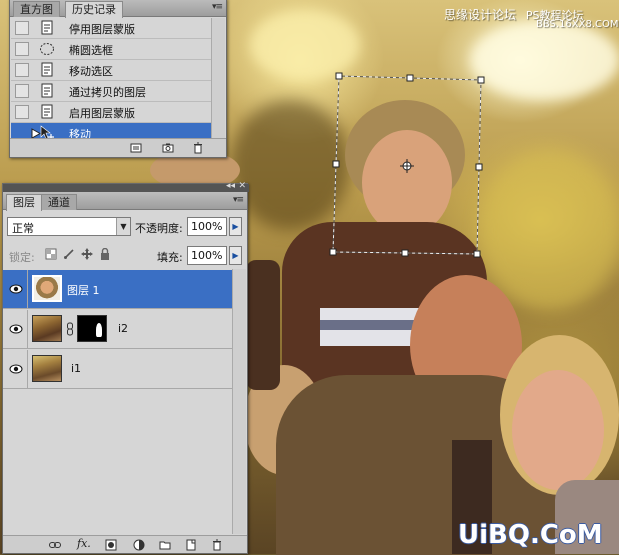  I want to click on layer-row: i1, so click(118, 369).